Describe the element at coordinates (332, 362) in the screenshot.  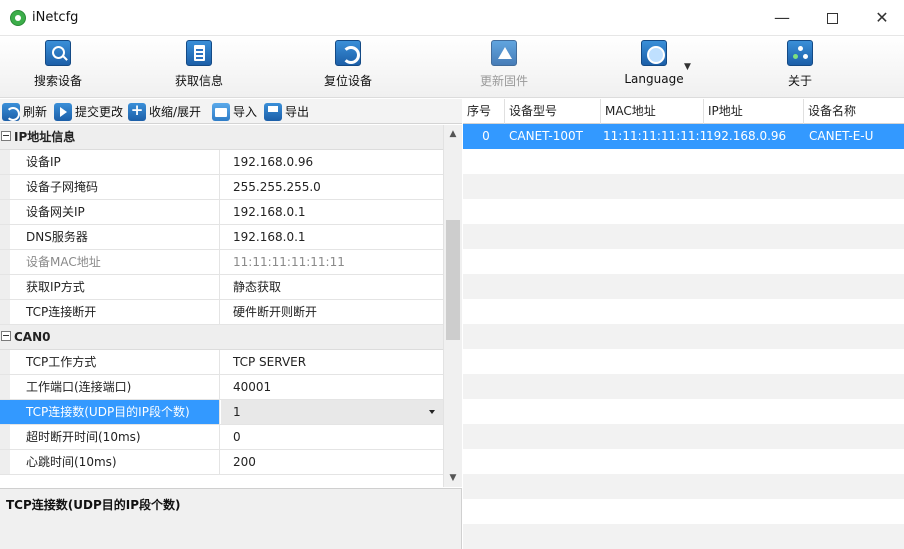
I see `property-value: TCP SERVER` at that location.